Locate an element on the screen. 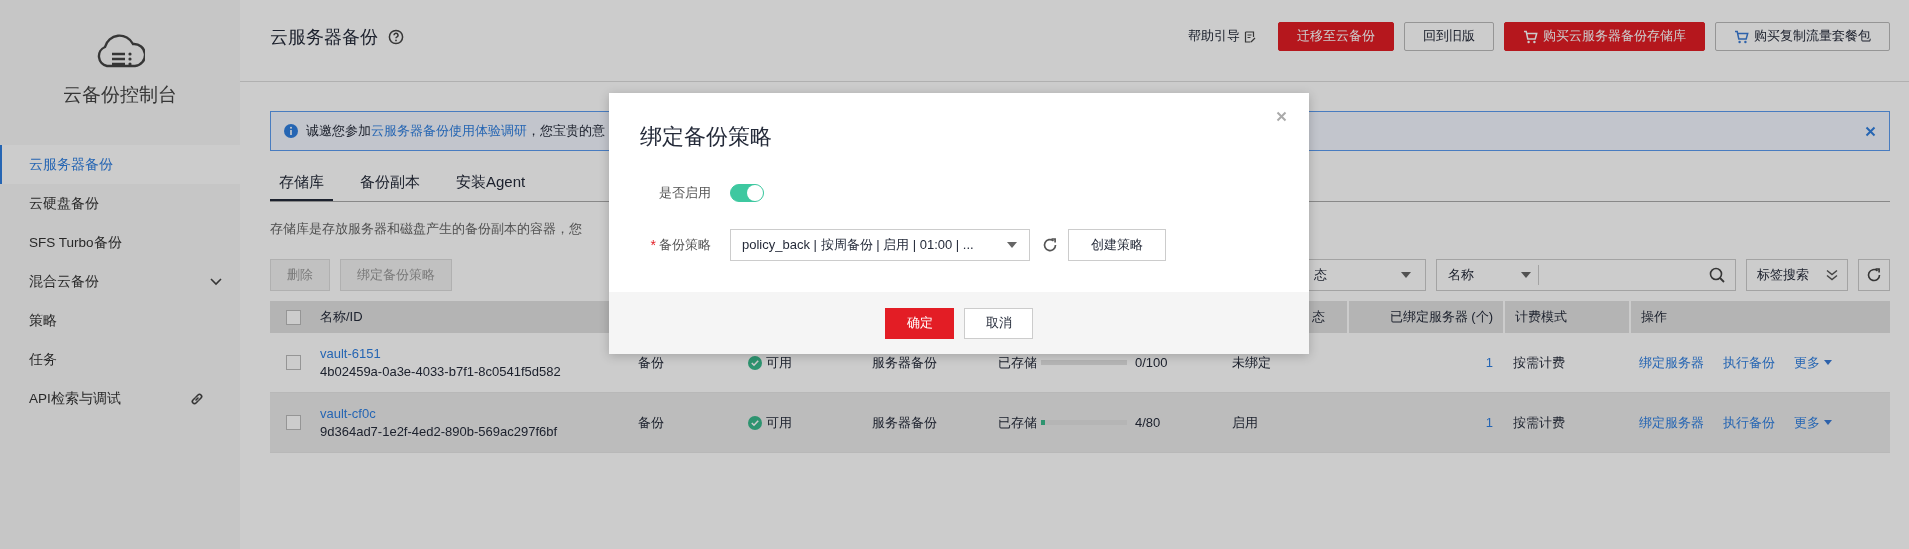 The width and height of the screenshot is (1909, 549). header-button: 迁移至云备份 is located at coordinates (1336, 36).